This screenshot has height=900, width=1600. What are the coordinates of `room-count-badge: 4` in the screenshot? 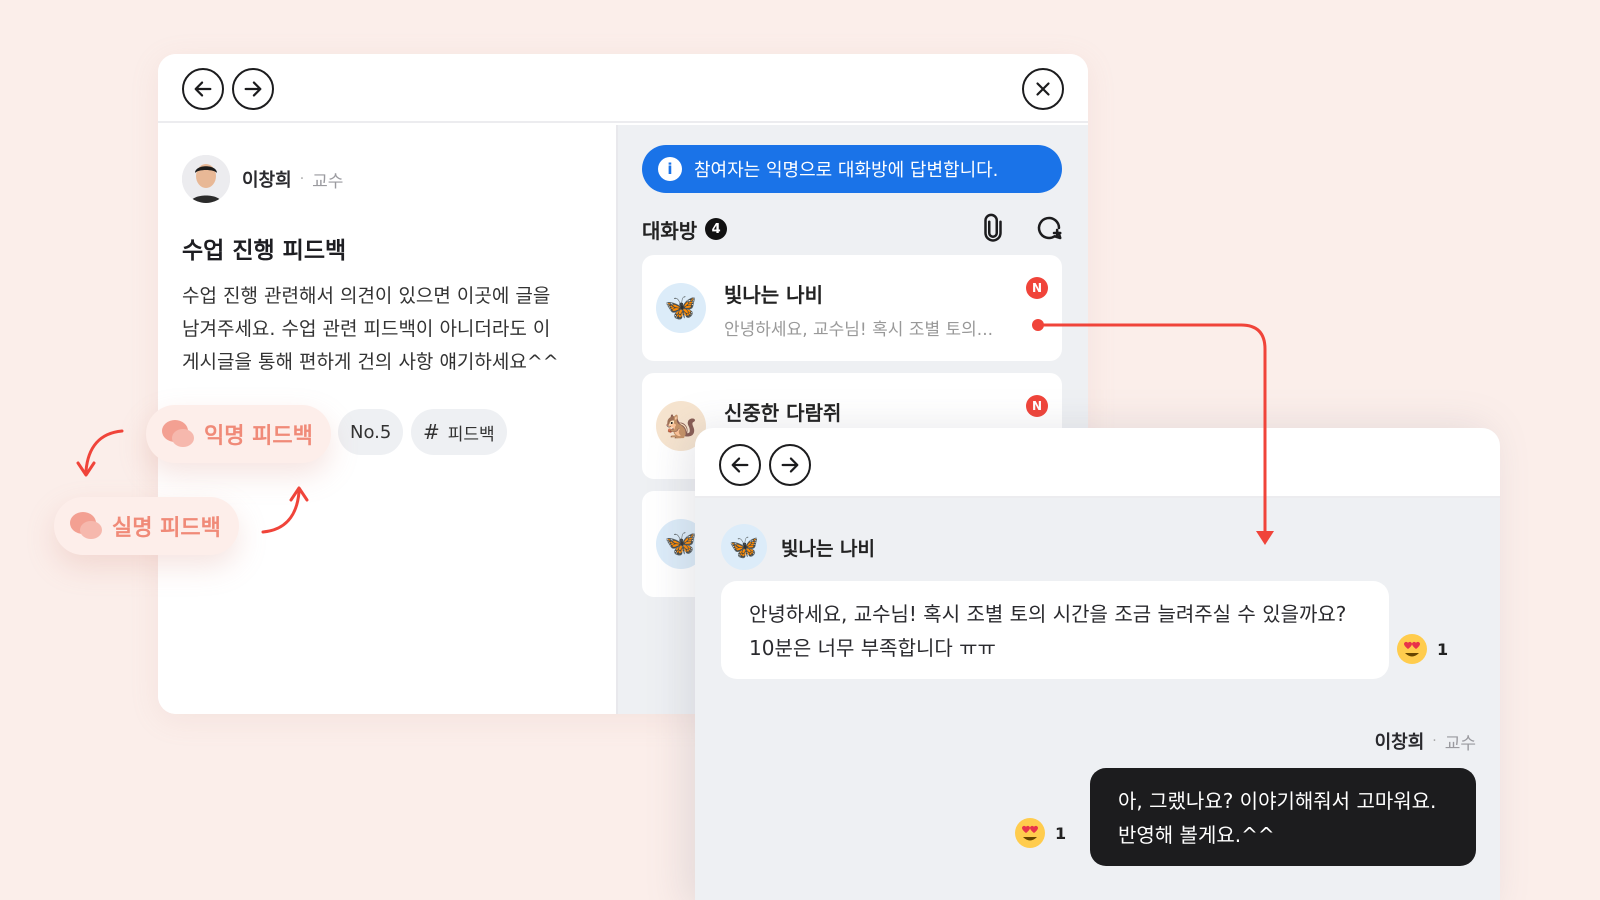 It's located at (716, 229).